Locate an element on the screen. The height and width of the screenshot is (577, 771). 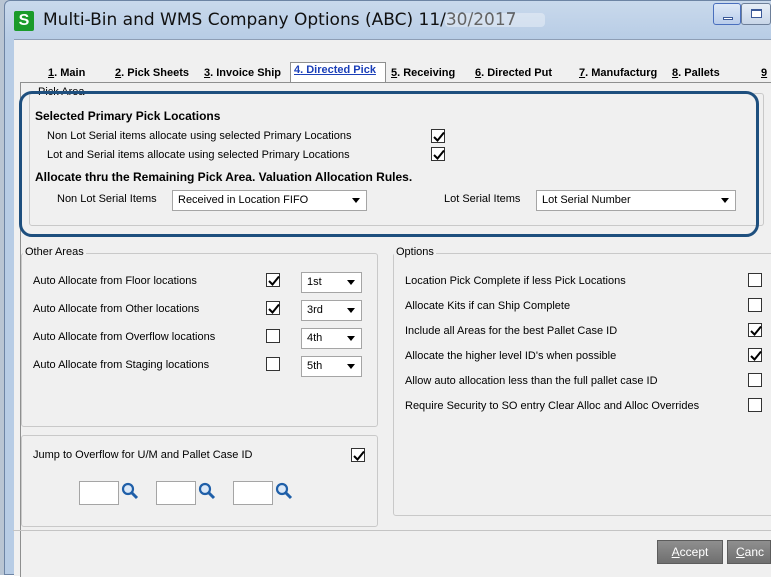
app-logo-icon: S is located at coordinates (24, 21).